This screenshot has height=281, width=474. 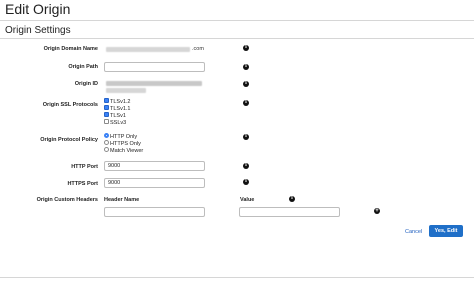 What do you see at coordinates (86, 84) in the screenshot?
I see `origin-id-label: Origin ID` at bounding box center [86, 84].